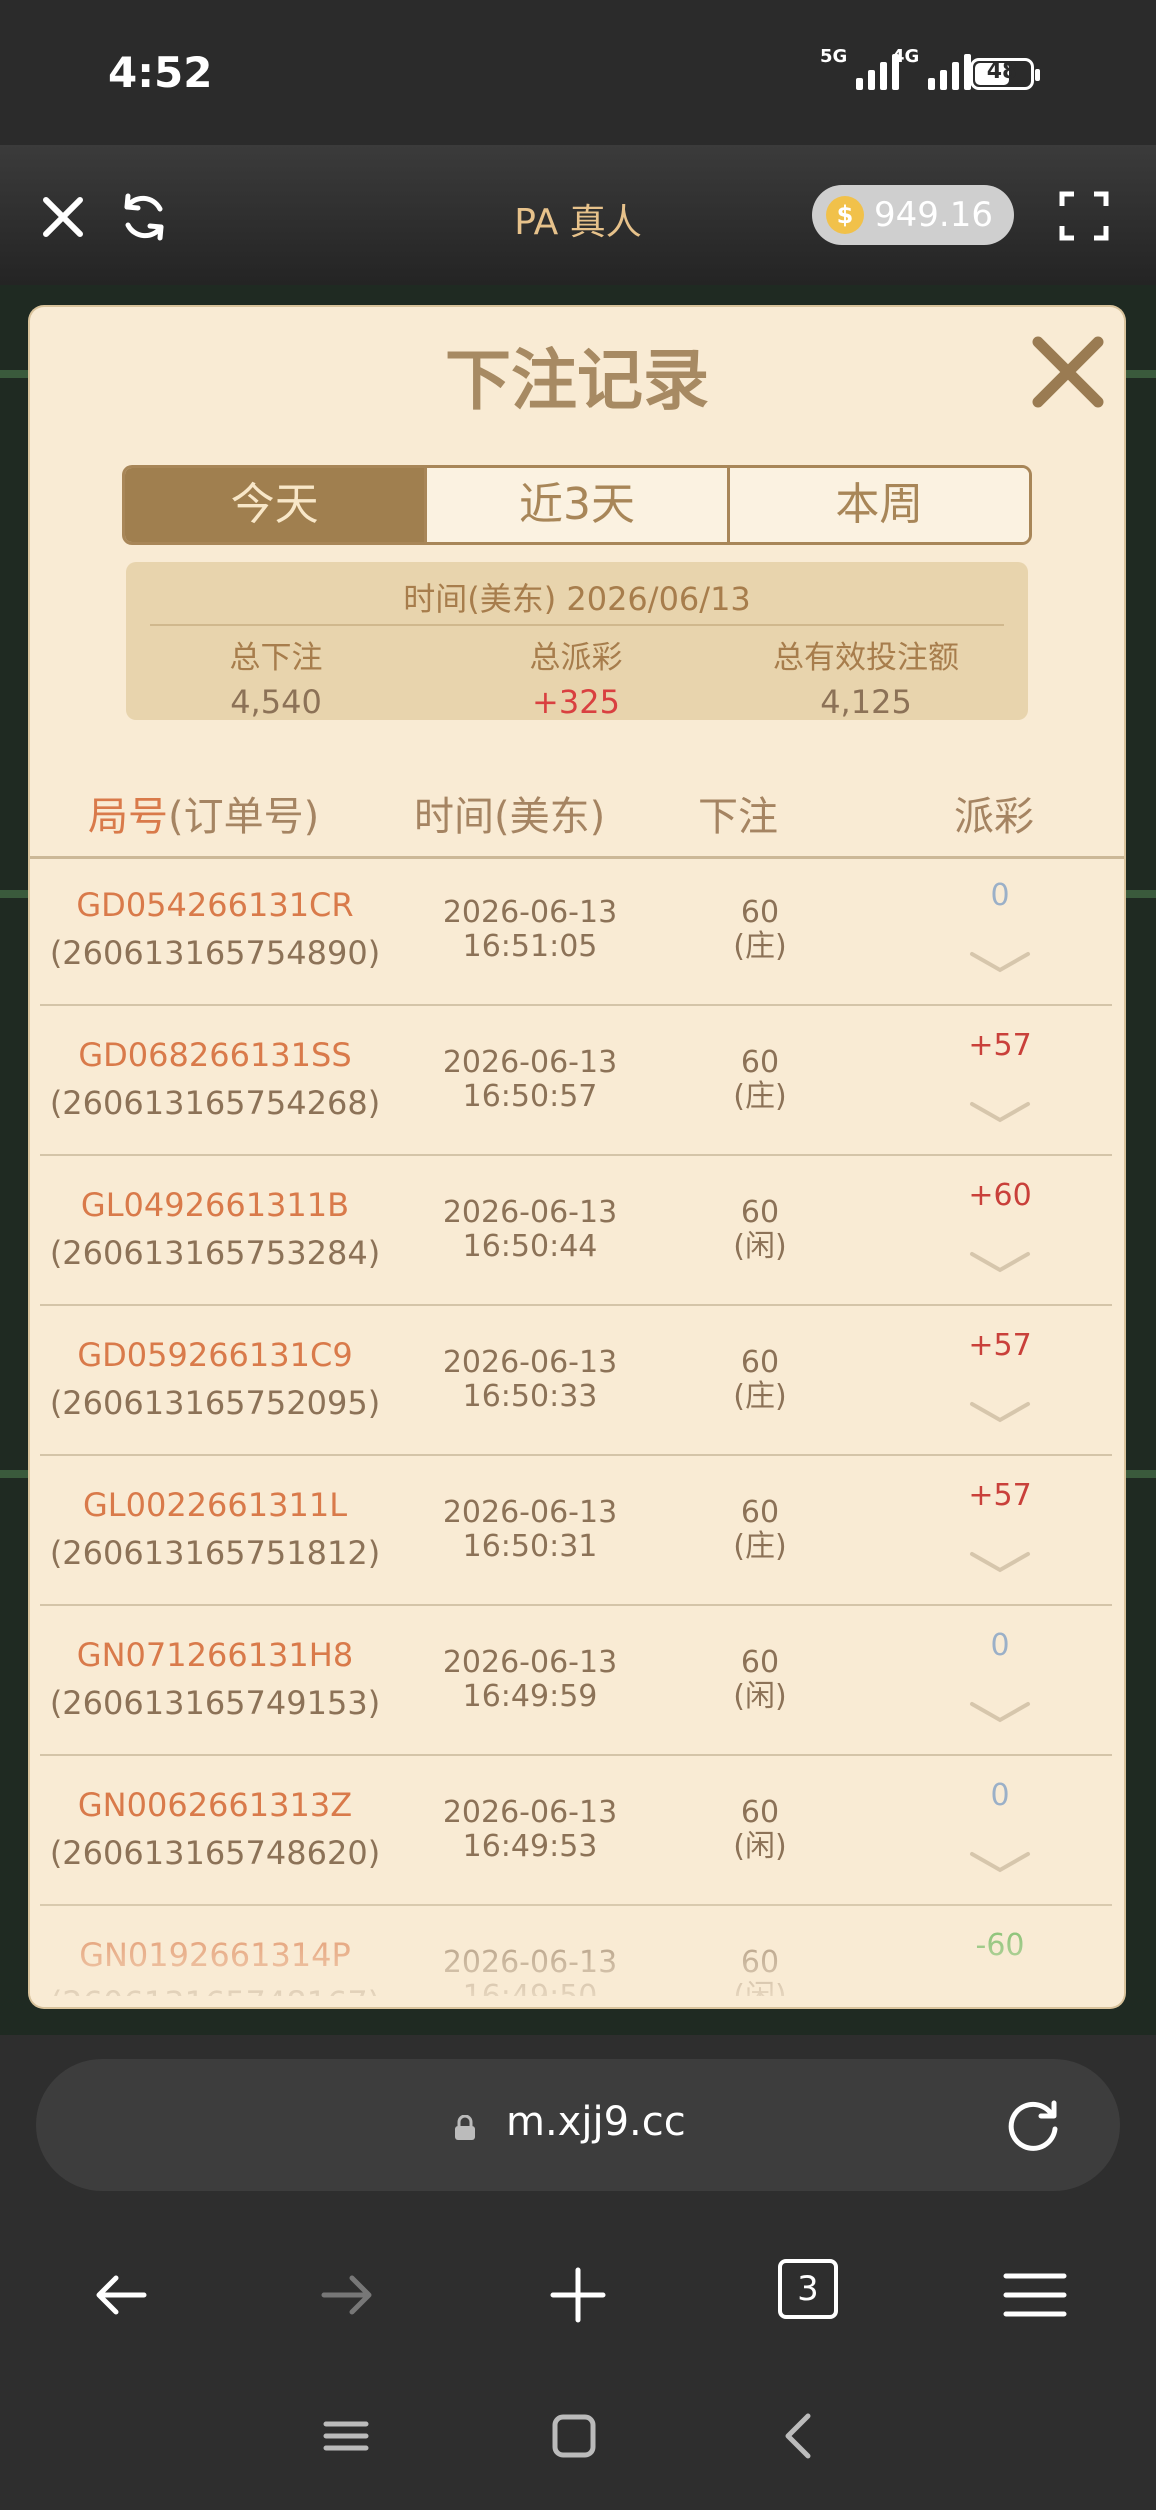  What do you see at coordinates (215, 1990) in the screenshot?
I see `order-number: (260613165748167)` at bounding box center [215, 1990].